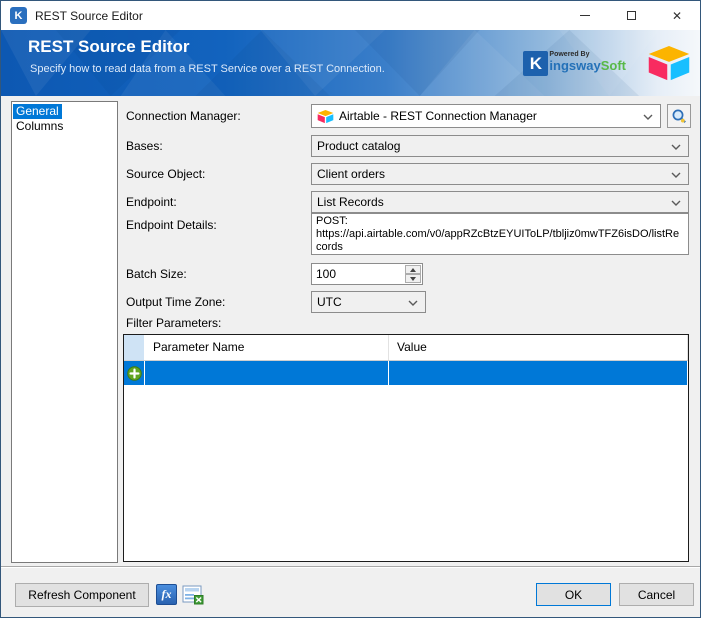 This screenshot has width=701, height=618. What do you see at coordinates (151, 202) in the screenshot?
I see `endpoint-label: Endpoint:` at bounding box center [151, 202].